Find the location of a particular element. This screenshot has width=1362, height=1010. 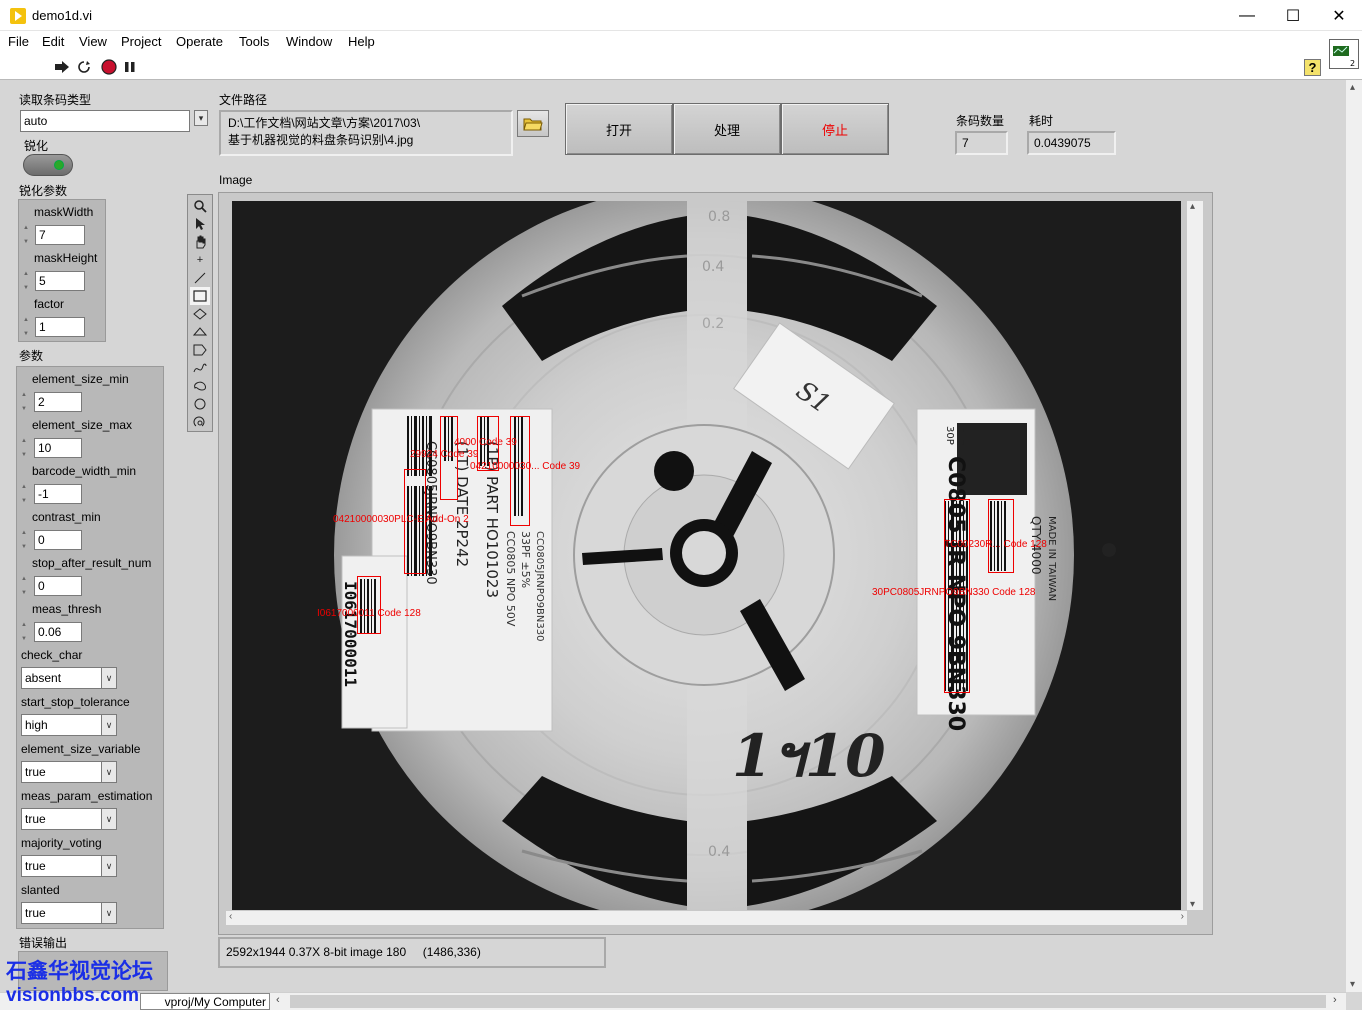

barcode-width-min-spinner: ▲ ▼ is located at coordinates (25, 494).